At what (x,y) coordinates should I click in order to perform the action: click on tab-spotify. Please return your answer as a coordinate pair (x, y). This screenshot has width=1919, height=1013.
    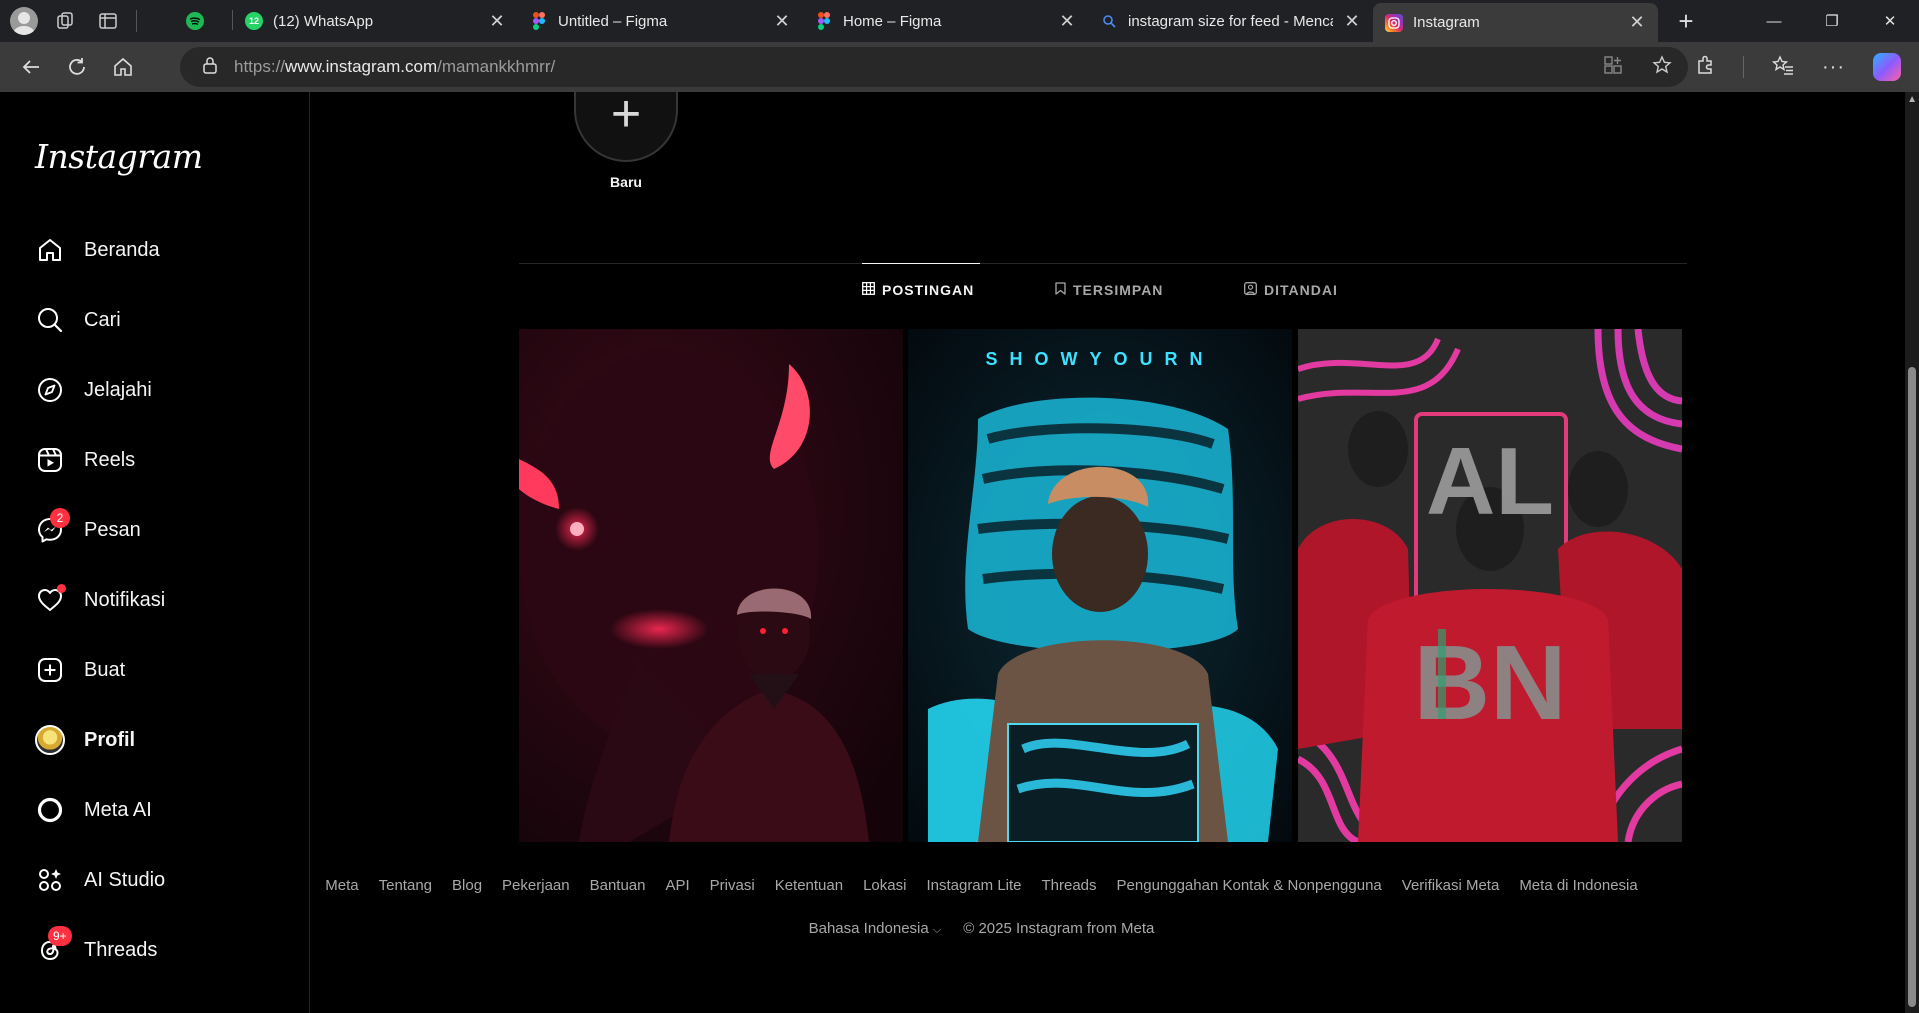
    Looking at the image, I should click on (202, 21).